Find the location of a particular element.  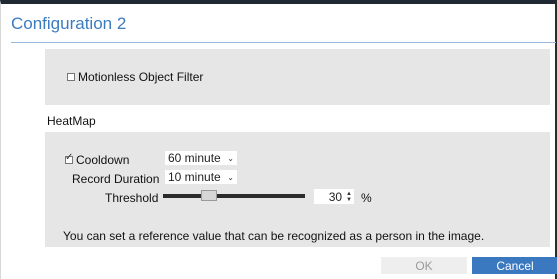

threshold-label: Threshold is located at coordinates (132, 198).